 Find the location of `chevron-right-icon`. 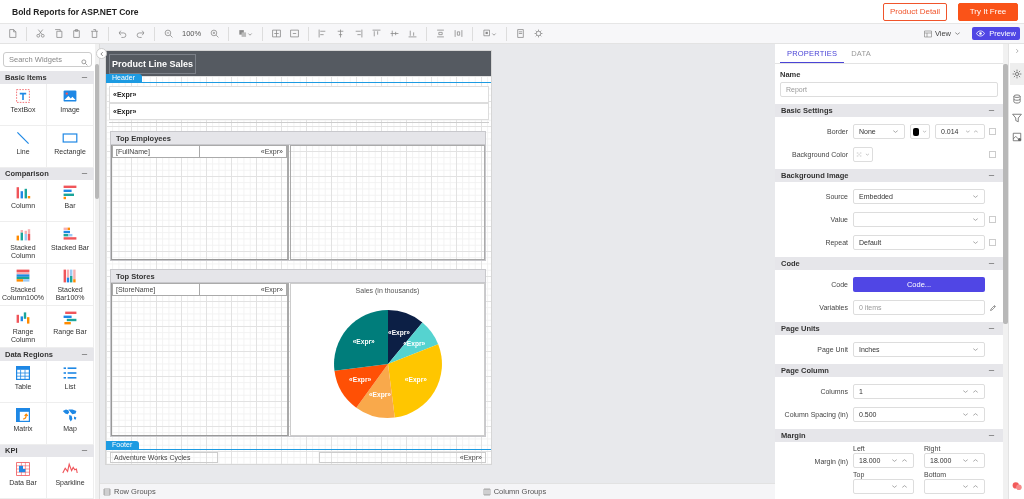

chevron-right-icon is located at coordinates (1016, 51).